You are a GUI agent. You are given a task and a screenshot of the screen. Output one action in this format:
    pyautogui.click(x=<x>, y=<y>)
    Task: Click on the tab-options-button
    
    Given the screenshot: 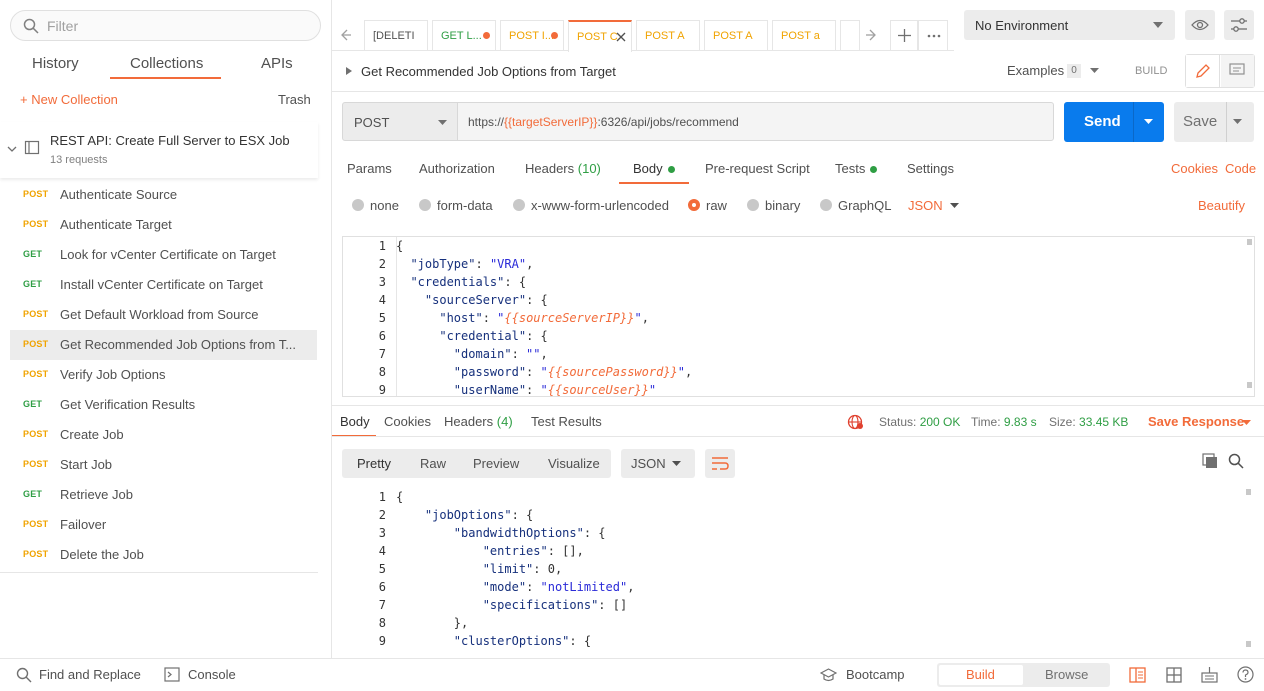 What is the action you would take?
    pyautogui.click(x=933, y=35)
    